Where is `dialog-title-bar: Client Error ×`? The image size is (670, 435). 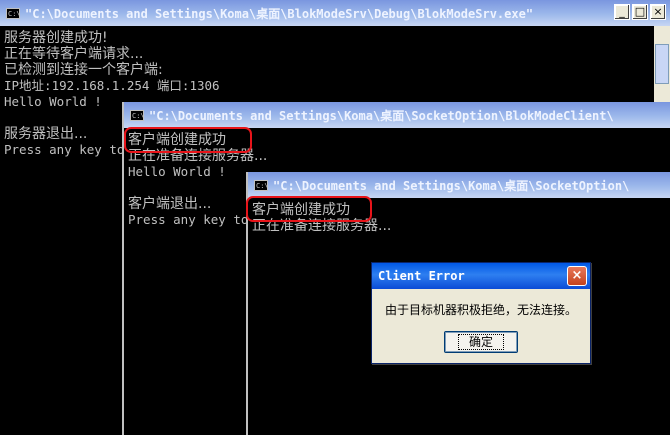 dialog-title-bar: Client Error × is located at coordinates (481, 276).